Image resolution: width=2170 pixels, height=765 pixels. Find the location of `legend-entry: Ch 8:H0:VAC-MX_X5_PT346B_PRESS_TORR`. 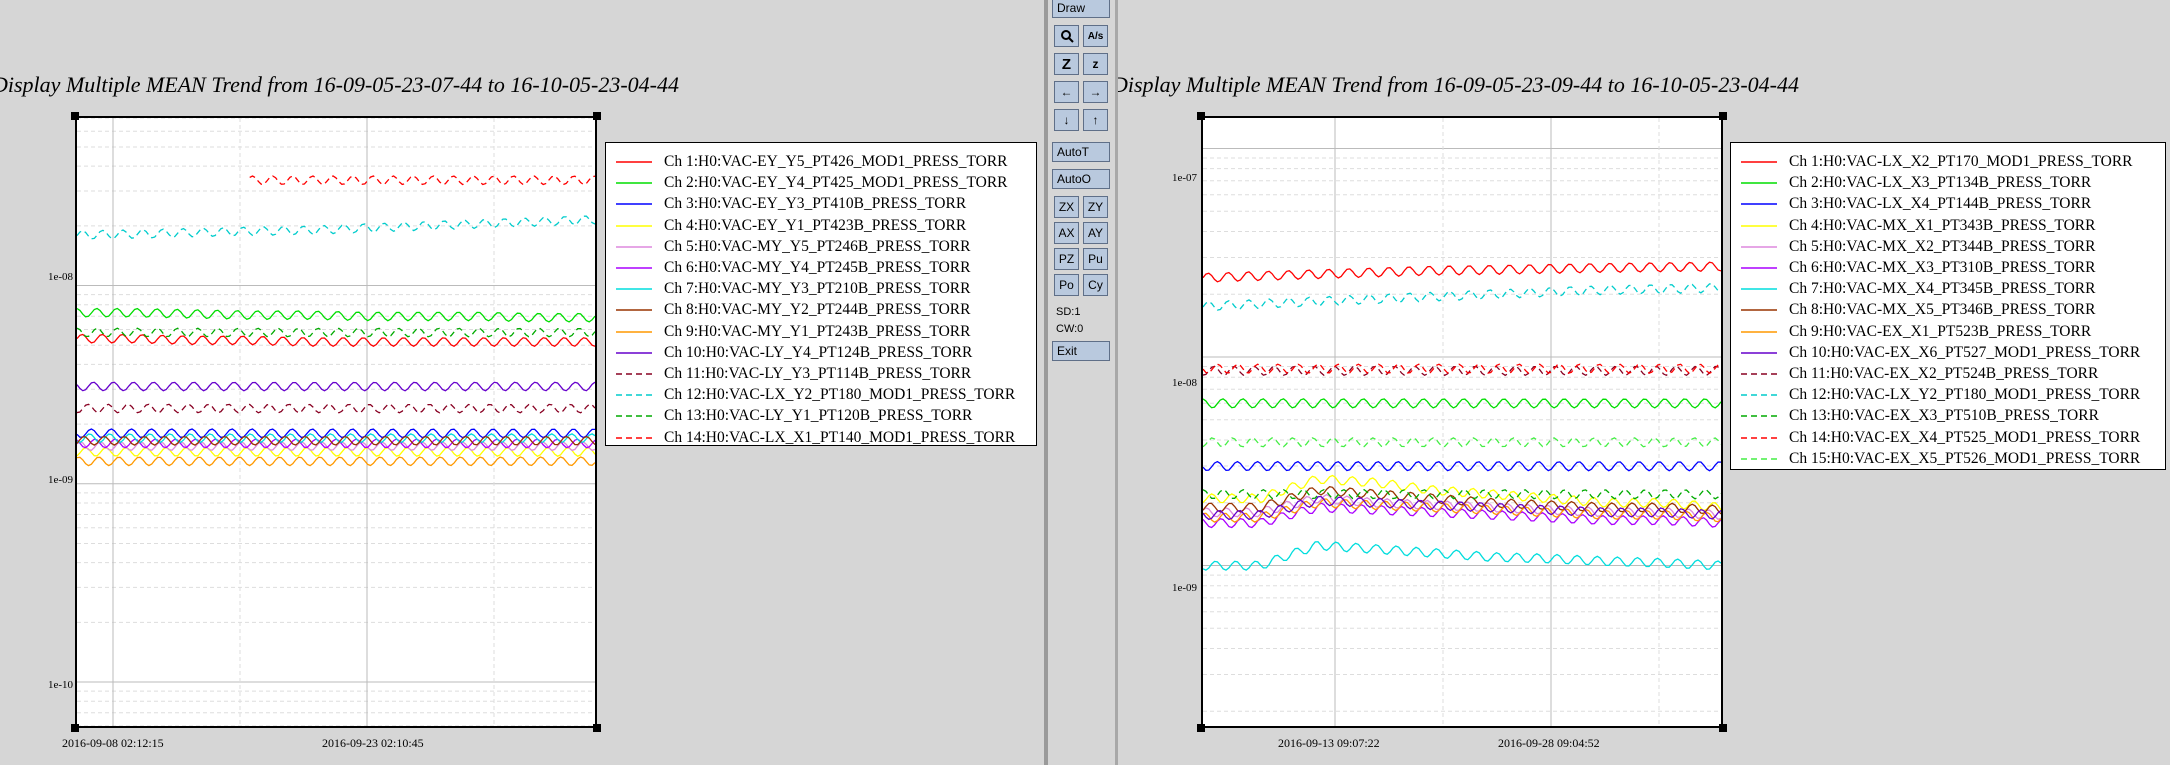

legend-entry: Ch 8:H0:VAC-MX_X5_PT346B_PRESS_TORR is located at coordinates (1917, 310).